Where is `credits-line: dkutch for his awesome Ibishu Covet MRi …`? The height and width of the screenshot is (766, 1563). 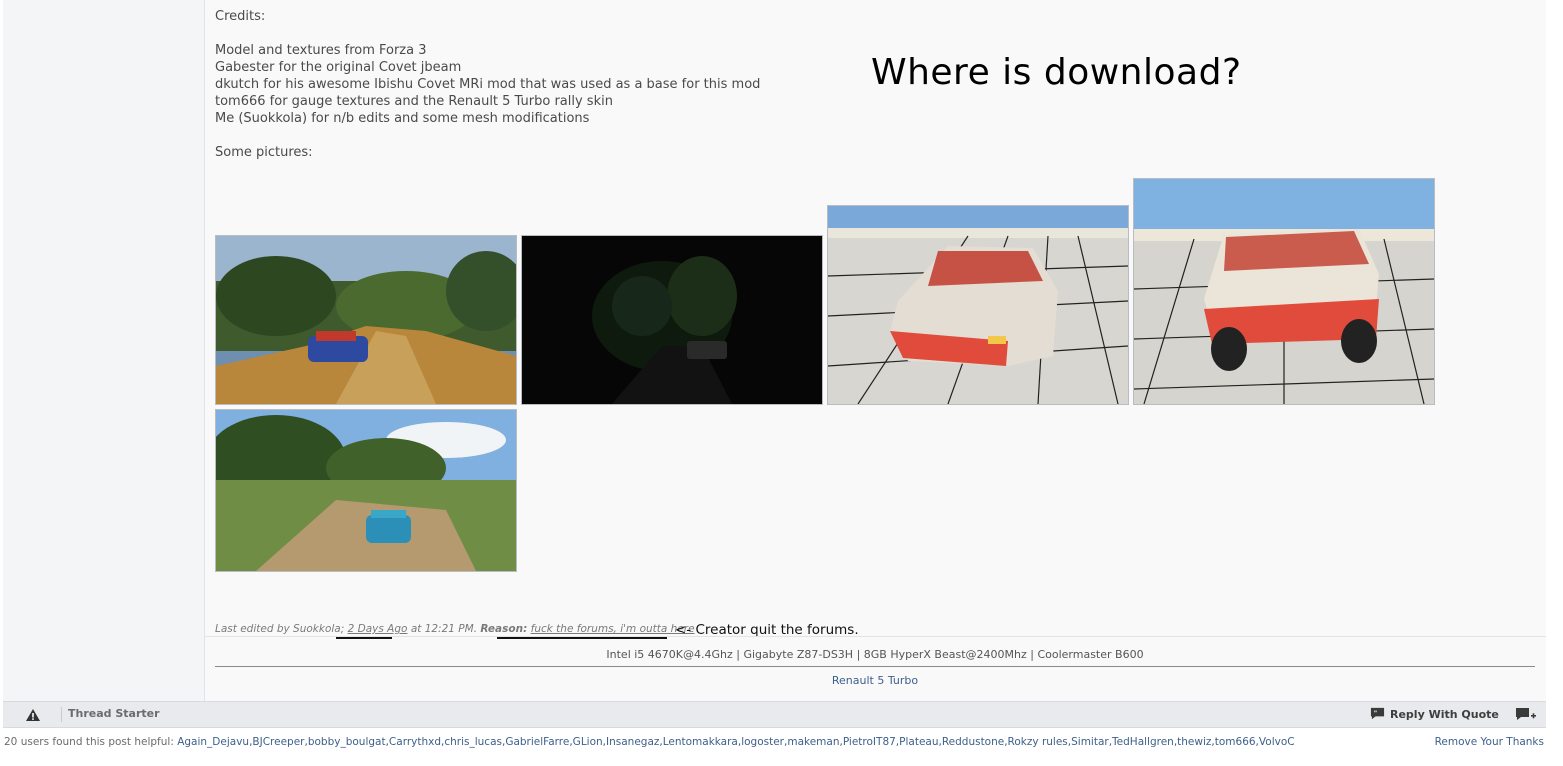 credits-line: dkutch for his awesome Ibishu Covet MRi … is located at coordinates (488, 84).